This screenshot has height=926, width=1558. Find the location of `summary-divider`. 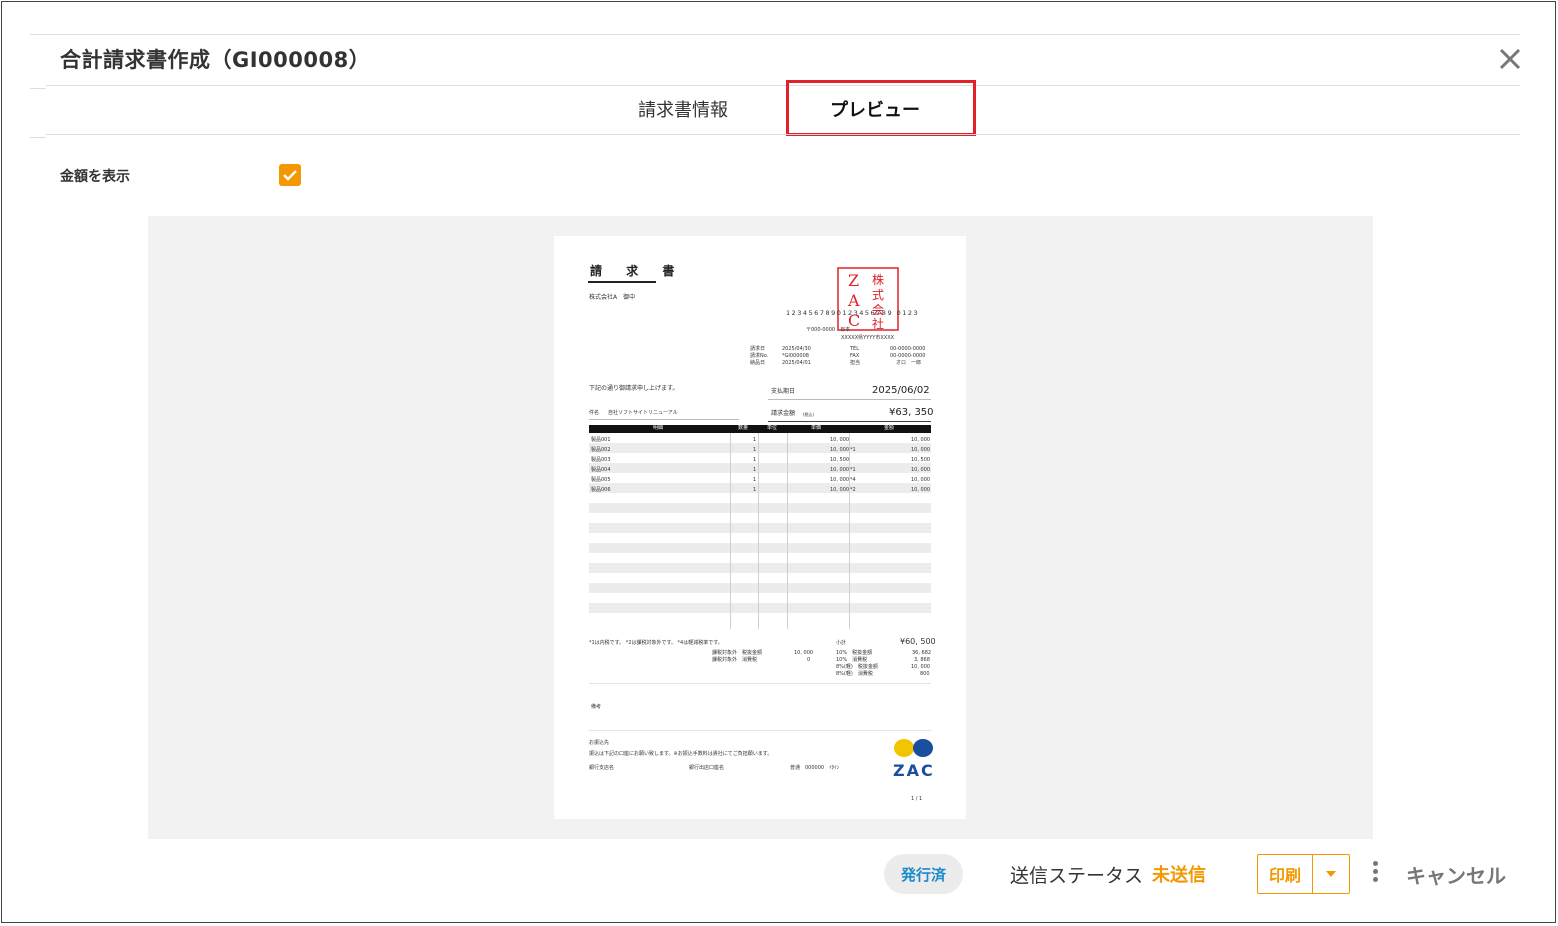

summary-divider is located at coordinates (760, 683).